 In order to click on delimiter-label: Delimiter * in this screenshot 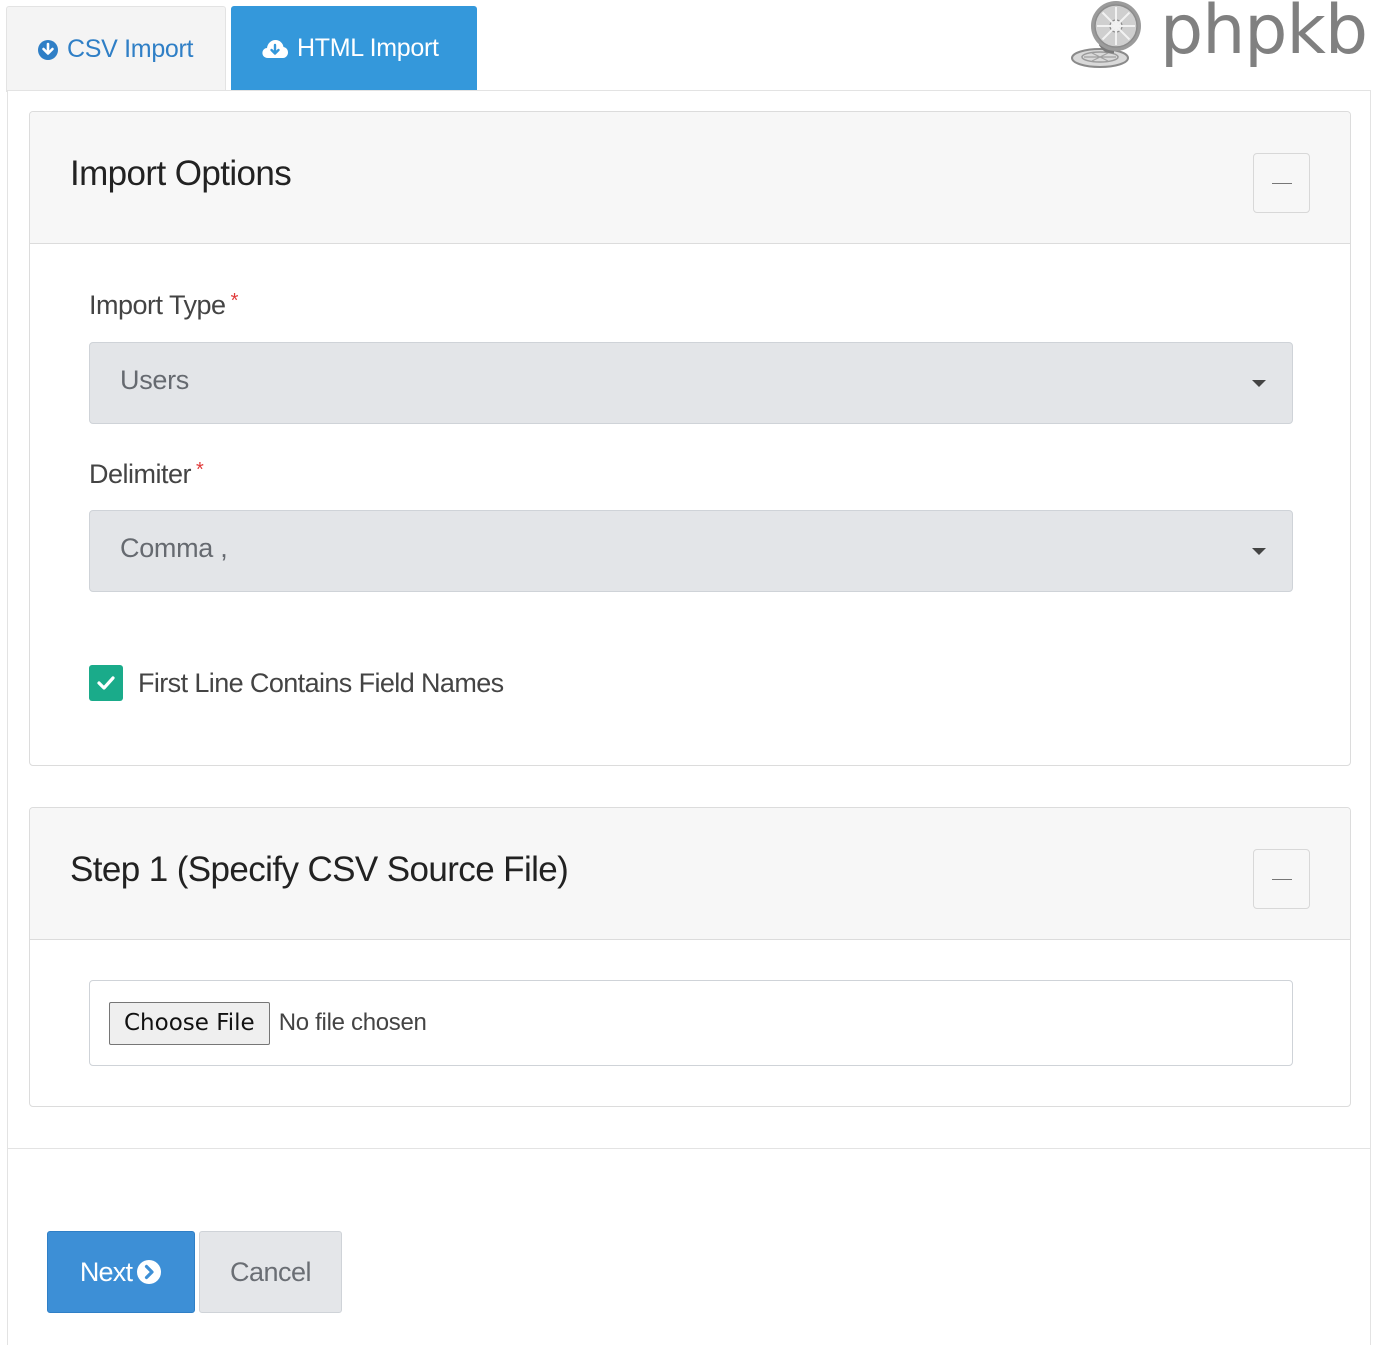, I will do `click(146, 474)`.